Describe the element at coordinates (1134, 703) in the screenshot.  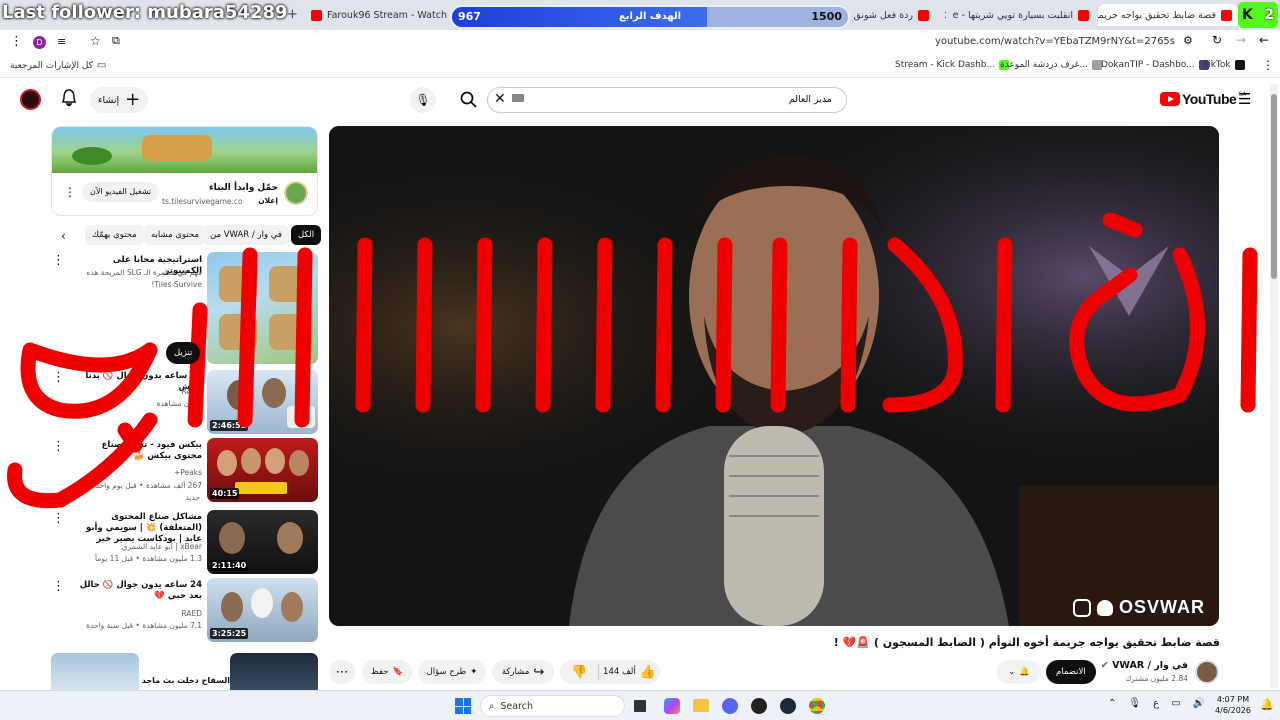
I see `mic-icon: 🎙` at that location.